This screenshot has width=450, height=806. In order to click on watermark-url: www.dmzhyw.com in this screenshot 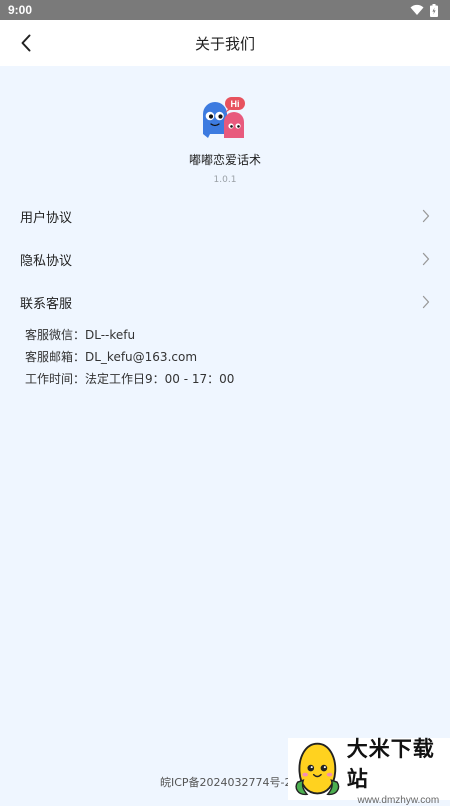, I will do `click(398, 800)`.